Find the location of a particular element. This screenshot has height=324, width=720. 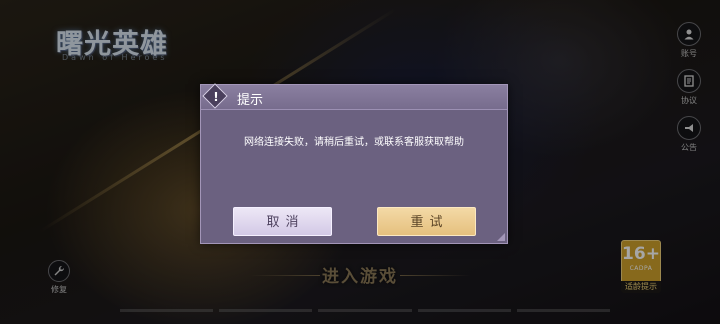

dialog-title: 提示 is located at coordinates (250, 100).